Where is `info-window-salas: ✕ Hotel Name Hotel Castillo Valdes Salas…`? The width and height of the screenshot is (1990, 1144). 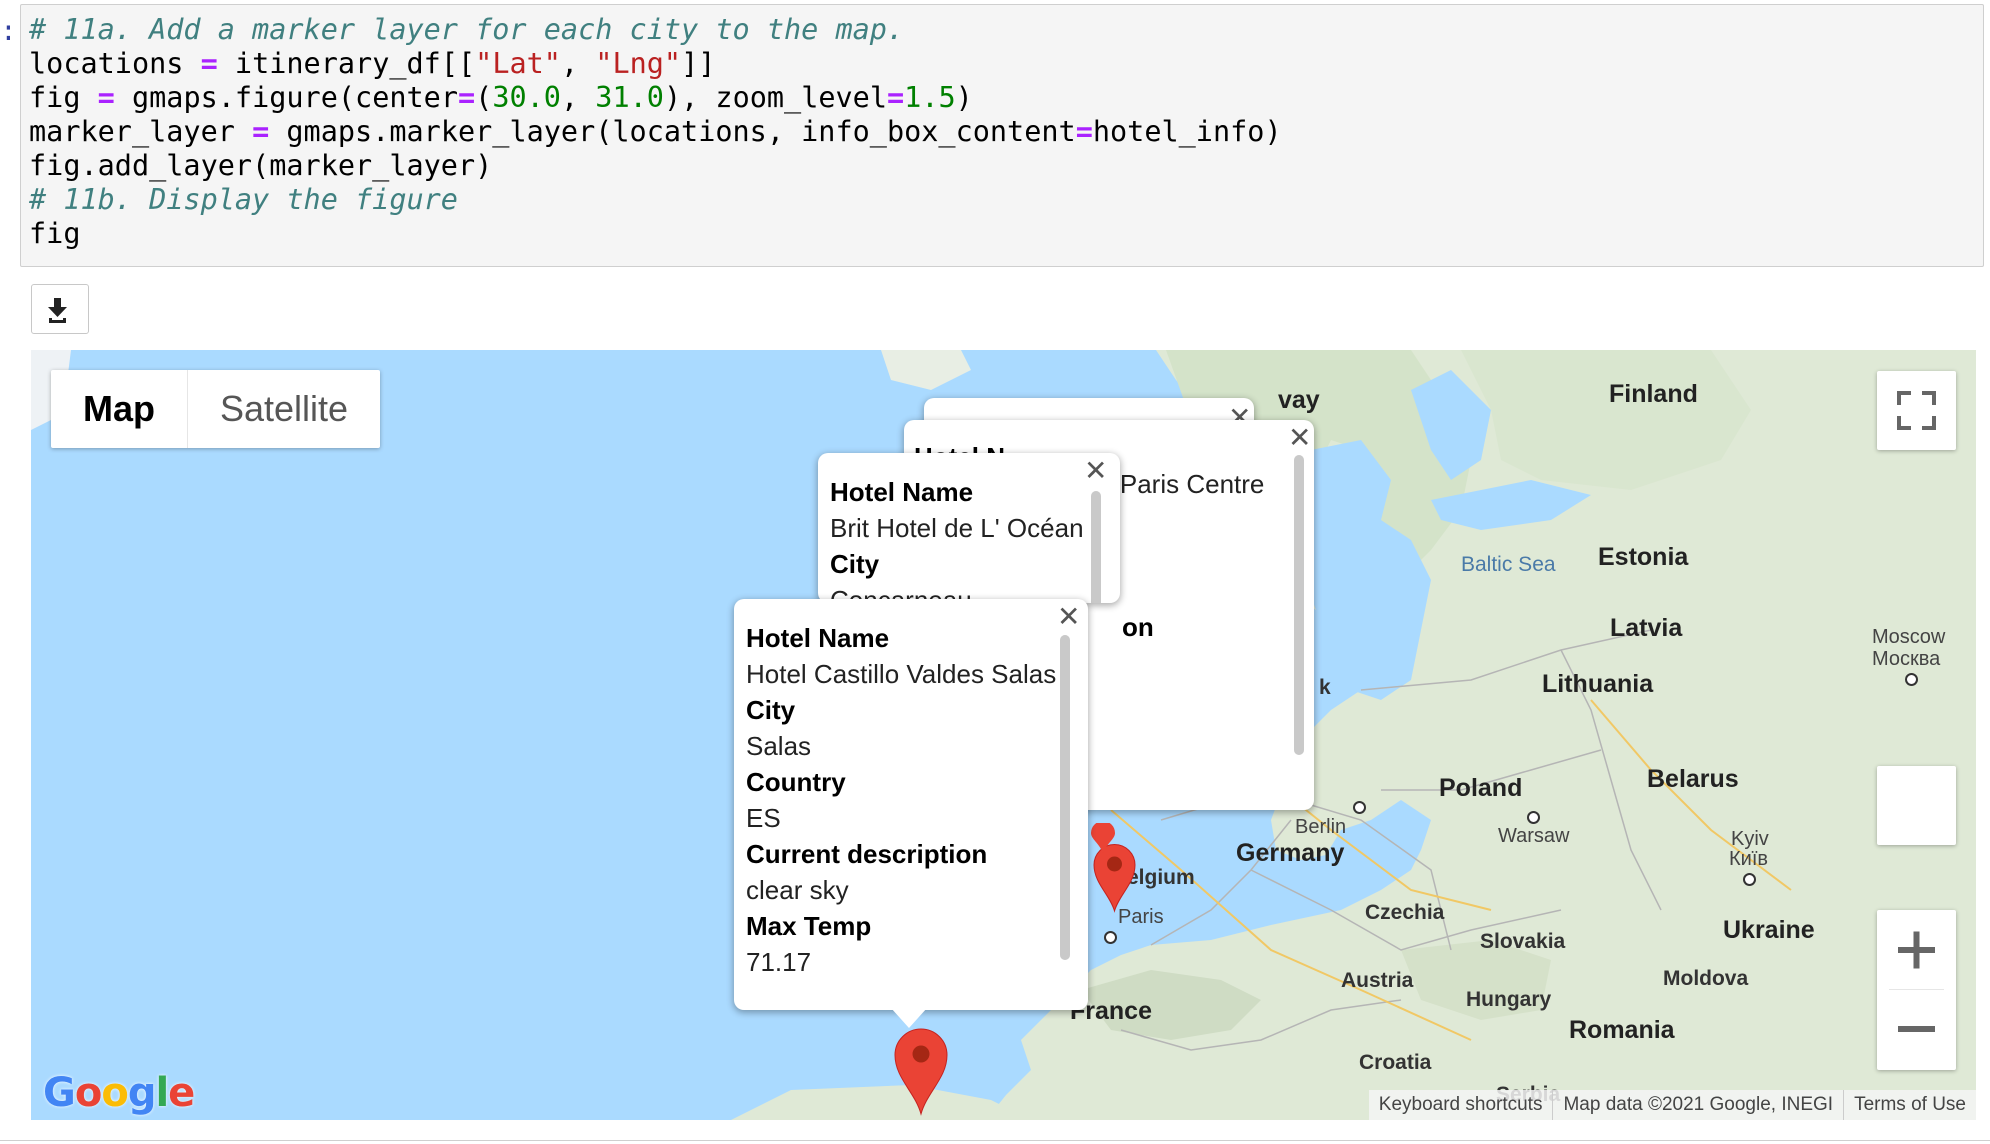 info-window-salas: ✕ Hotel Name Hotel Castillo Valdes Salas… is located at coordinates (911, 813).